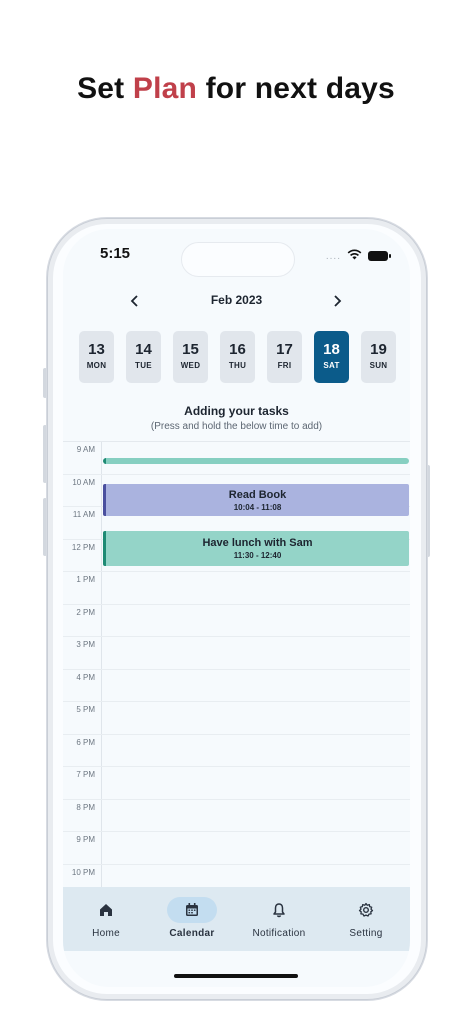 Image resolution: width=472 pixels, height=1024 pixels. Describe the element at coordinates (106, 933) in the screenshot. I see `nav-label: Home` at that location.